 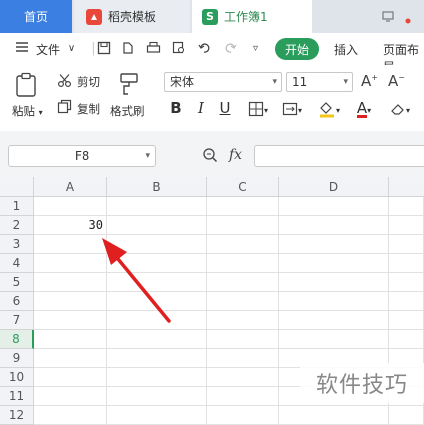 I want to click on watermark: 软件技巧, so click(x=362, y=383).